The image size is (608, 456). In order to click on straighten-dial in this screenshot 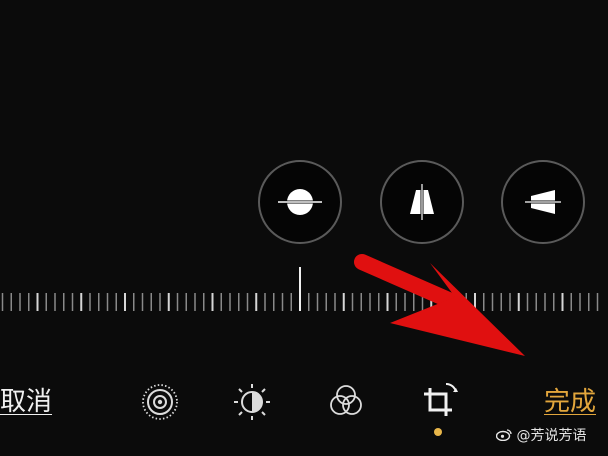, I will do `click(304, 290)`.